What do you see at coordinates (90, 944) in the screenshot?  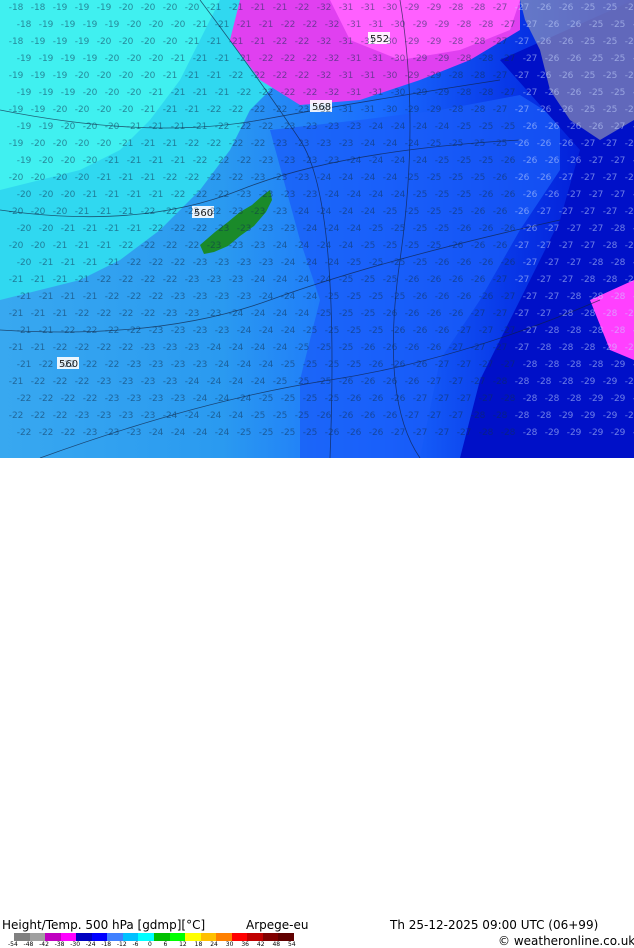 I see `colorbar-tick-label: -24` at bounding box center [90, 944].